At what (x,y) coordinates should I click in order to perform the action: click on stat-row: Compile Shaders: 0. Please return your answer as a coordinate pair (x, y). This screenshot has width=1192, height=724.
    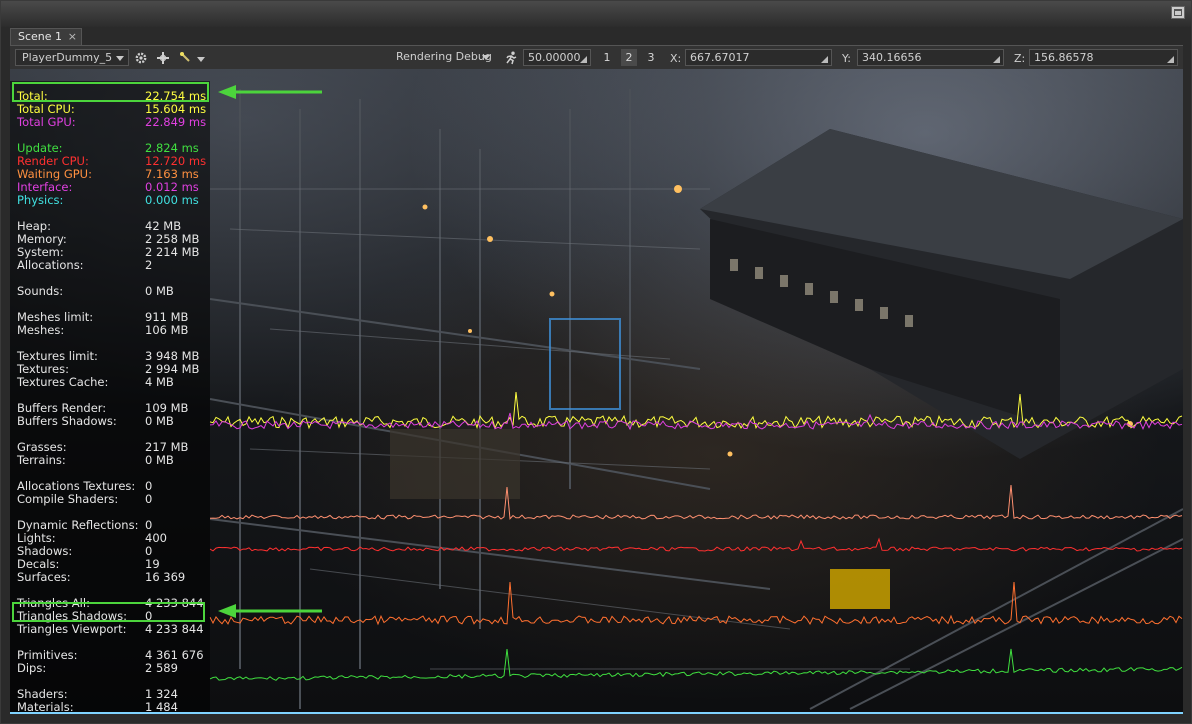
    Looking at the image, I should click on (112, 499).